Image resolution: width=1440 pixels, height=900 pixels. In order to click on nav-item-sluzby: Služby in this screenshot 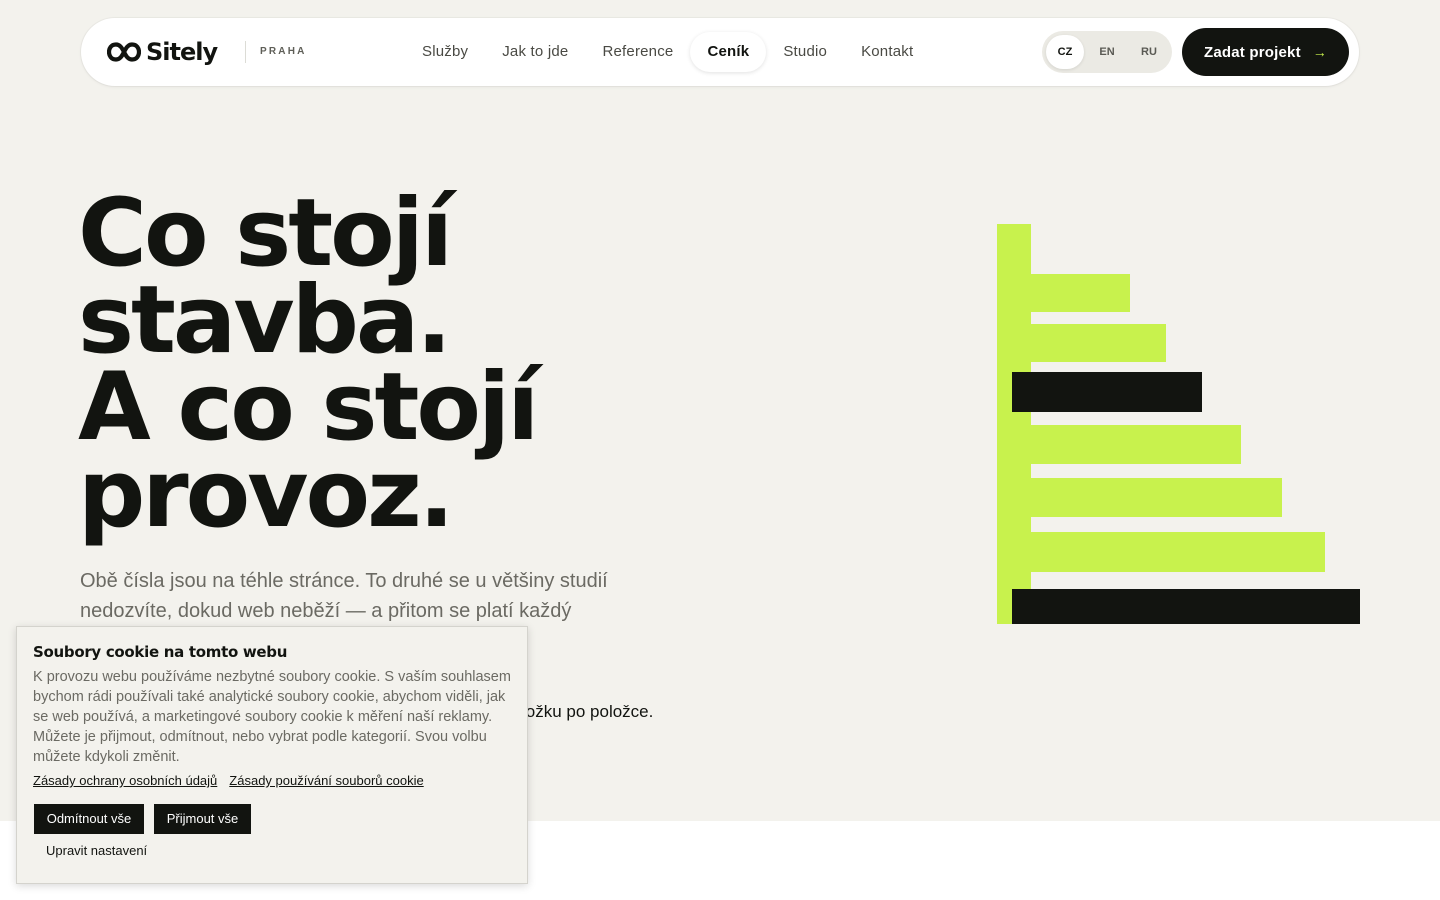, I will do `click(445, 52)`.